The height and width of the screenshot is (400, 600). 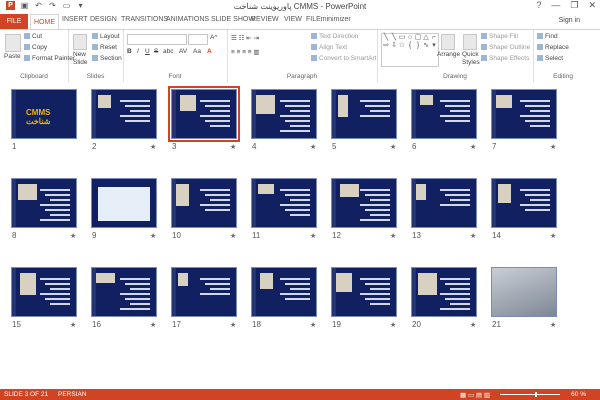 What do you see at coordinates (265, 19) in the screenshot?
I see `tab-review: REVIEW` at bounding box center [265, 19].